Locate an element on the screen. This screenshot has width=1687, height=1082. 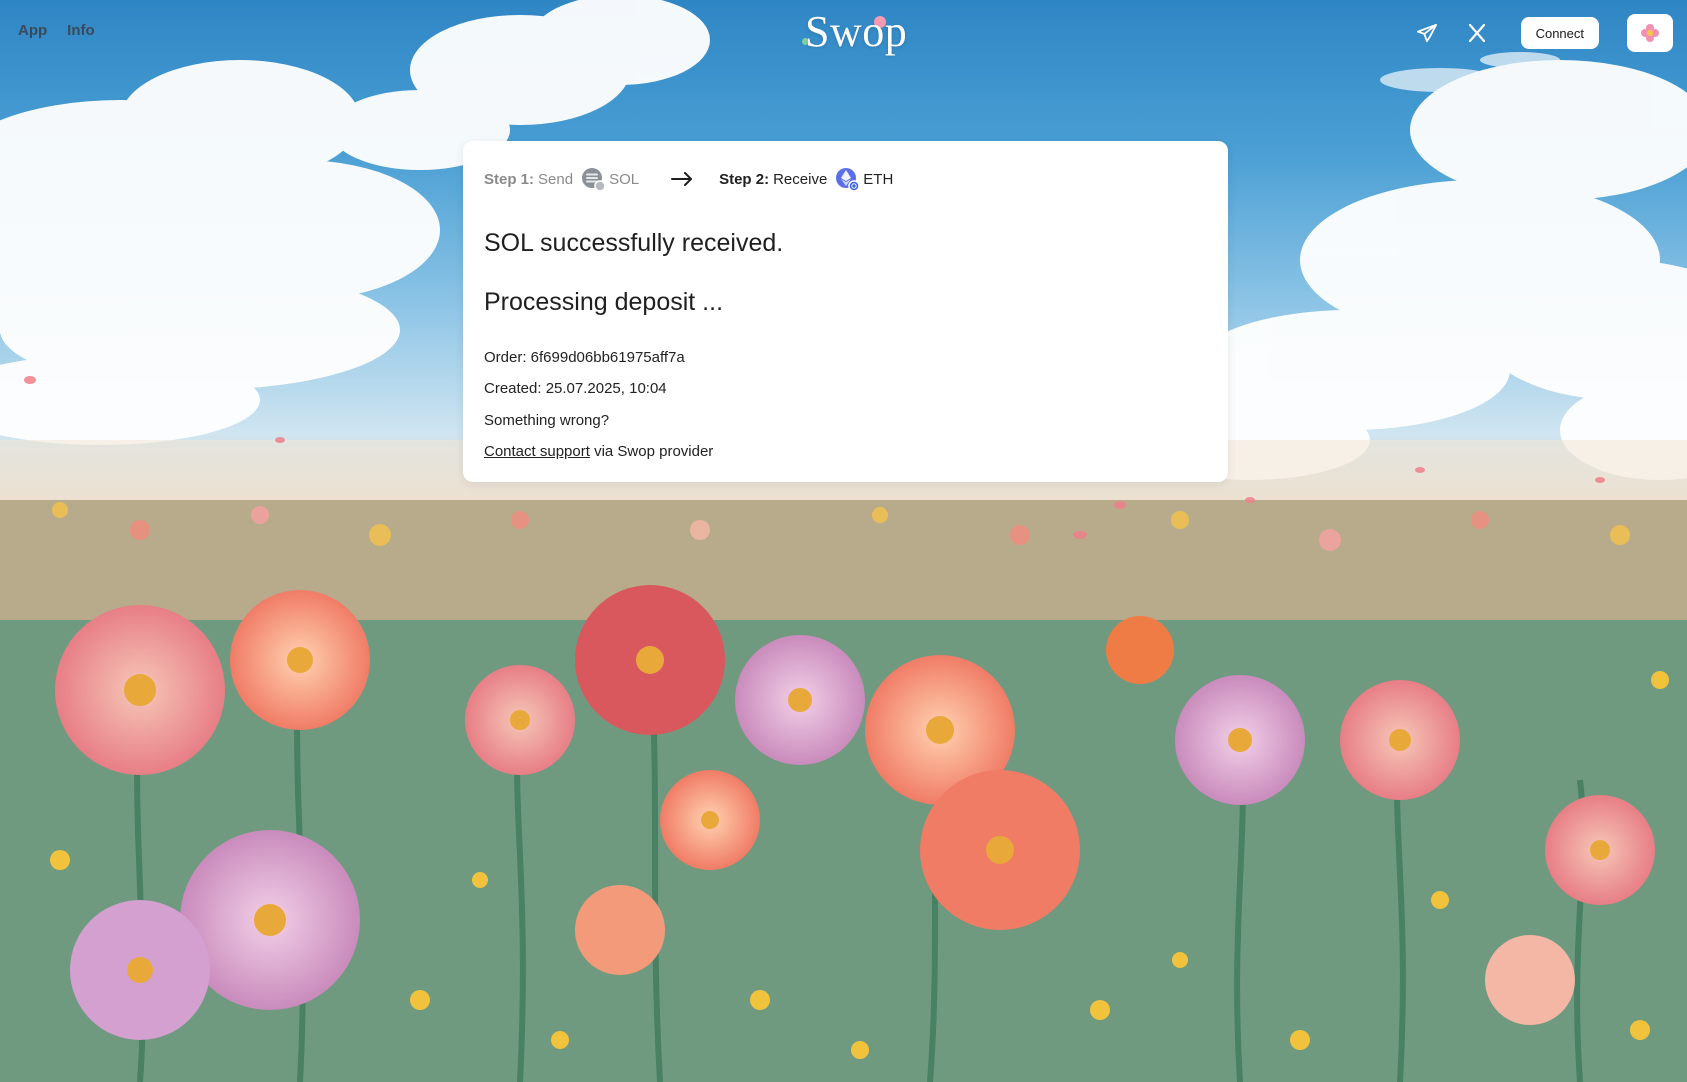
order-id: Order: 6f699d06bb61975aff7a is located at coordinates (584, 357).